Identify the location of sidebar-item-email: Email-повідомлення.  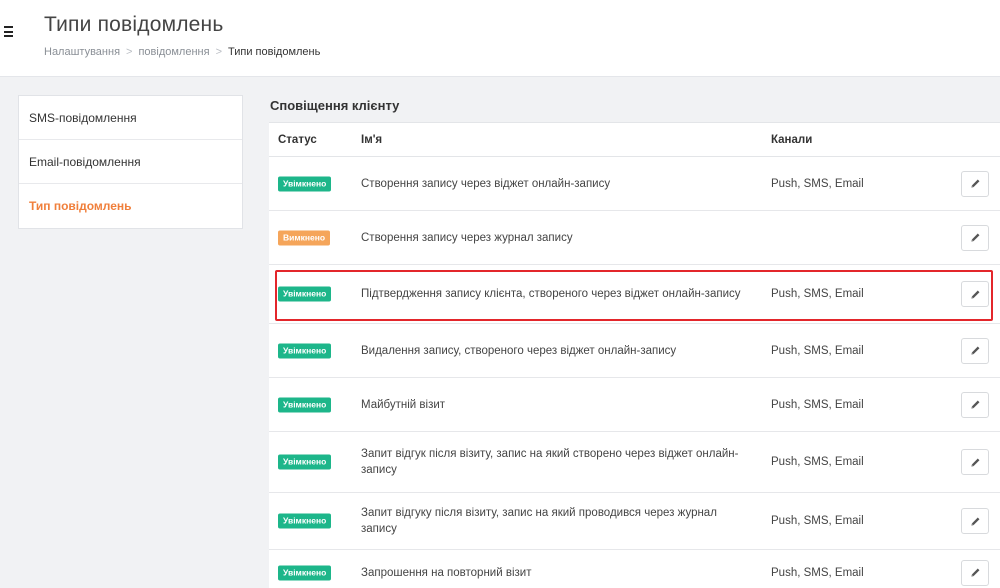
(130, 162).